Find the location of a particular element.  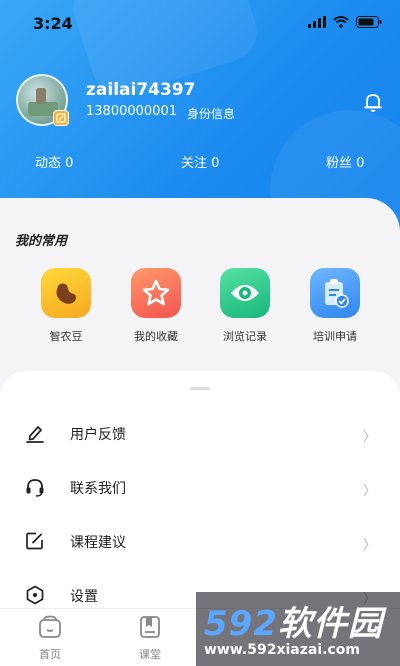

tab-label: 课堂 is located at coordinates (150, 654).